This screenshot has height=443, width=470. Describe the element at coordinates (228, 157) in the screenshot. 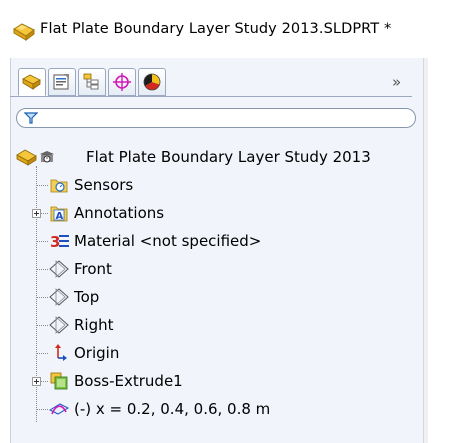

I see `tree-root-label: Flat Plate Boundary Layer Study 2013` at that location.